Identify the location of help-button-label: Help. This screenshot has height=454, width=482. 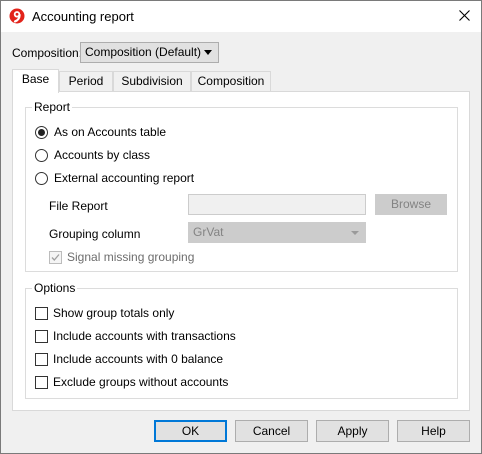
(433, 431).